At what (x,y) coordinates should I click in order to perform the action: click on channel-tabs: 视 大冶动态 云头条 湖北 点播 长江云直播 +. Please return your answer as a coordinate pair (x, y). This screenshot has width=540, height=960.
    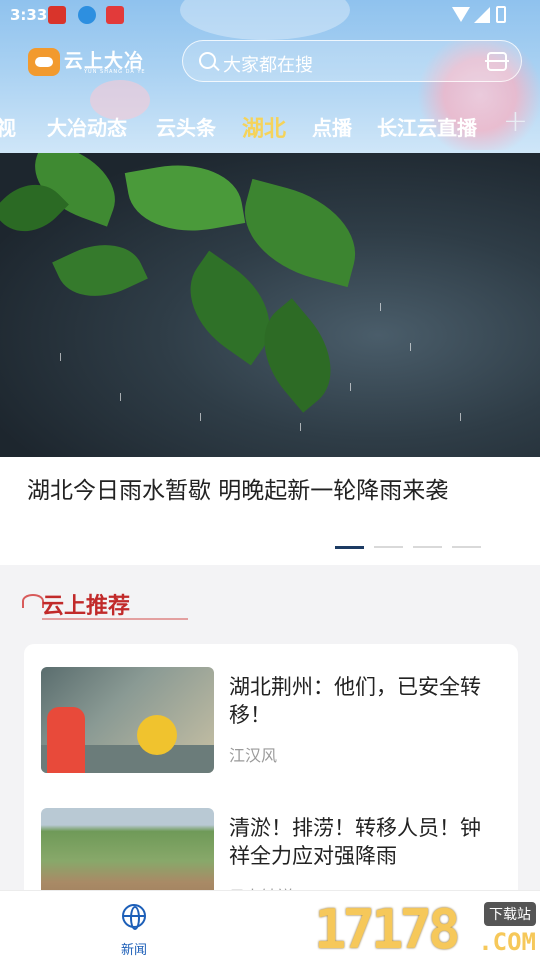
    Looking at the image, I should click on (270, 125).